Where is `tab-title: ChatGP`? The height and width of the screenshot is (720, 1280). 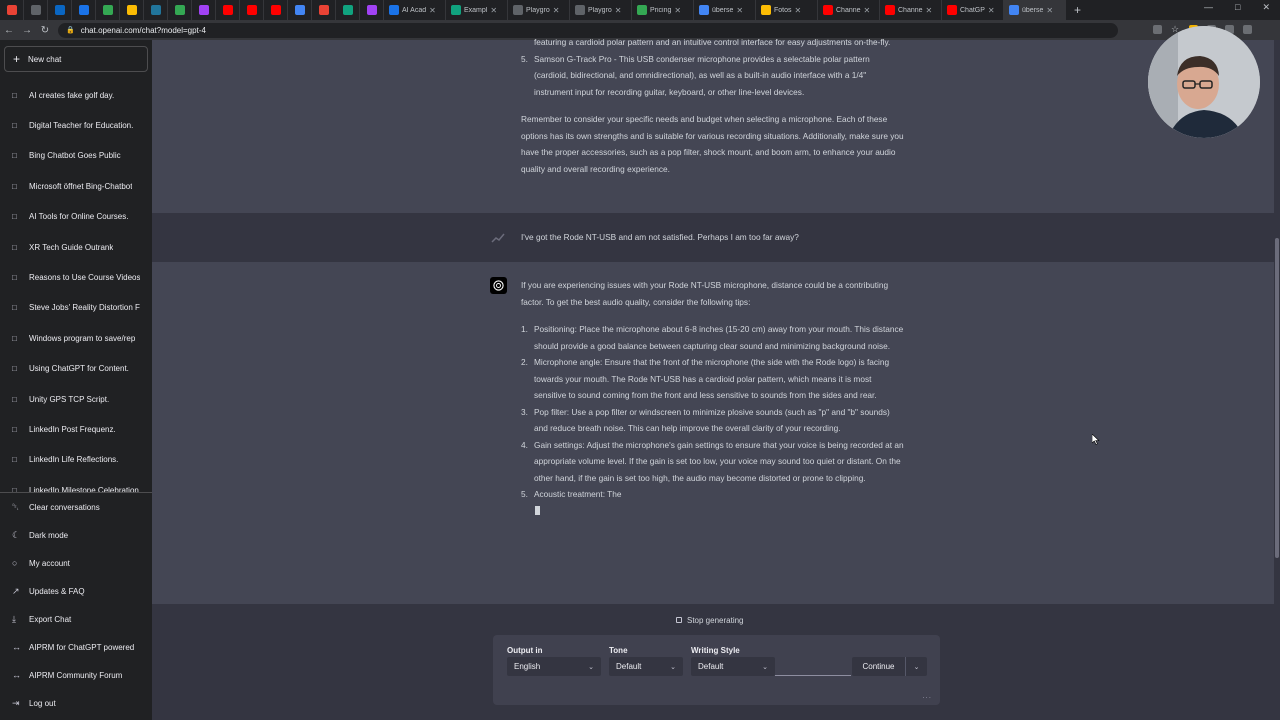 tab-title: ChatGP is located at coordinates (972, 10).